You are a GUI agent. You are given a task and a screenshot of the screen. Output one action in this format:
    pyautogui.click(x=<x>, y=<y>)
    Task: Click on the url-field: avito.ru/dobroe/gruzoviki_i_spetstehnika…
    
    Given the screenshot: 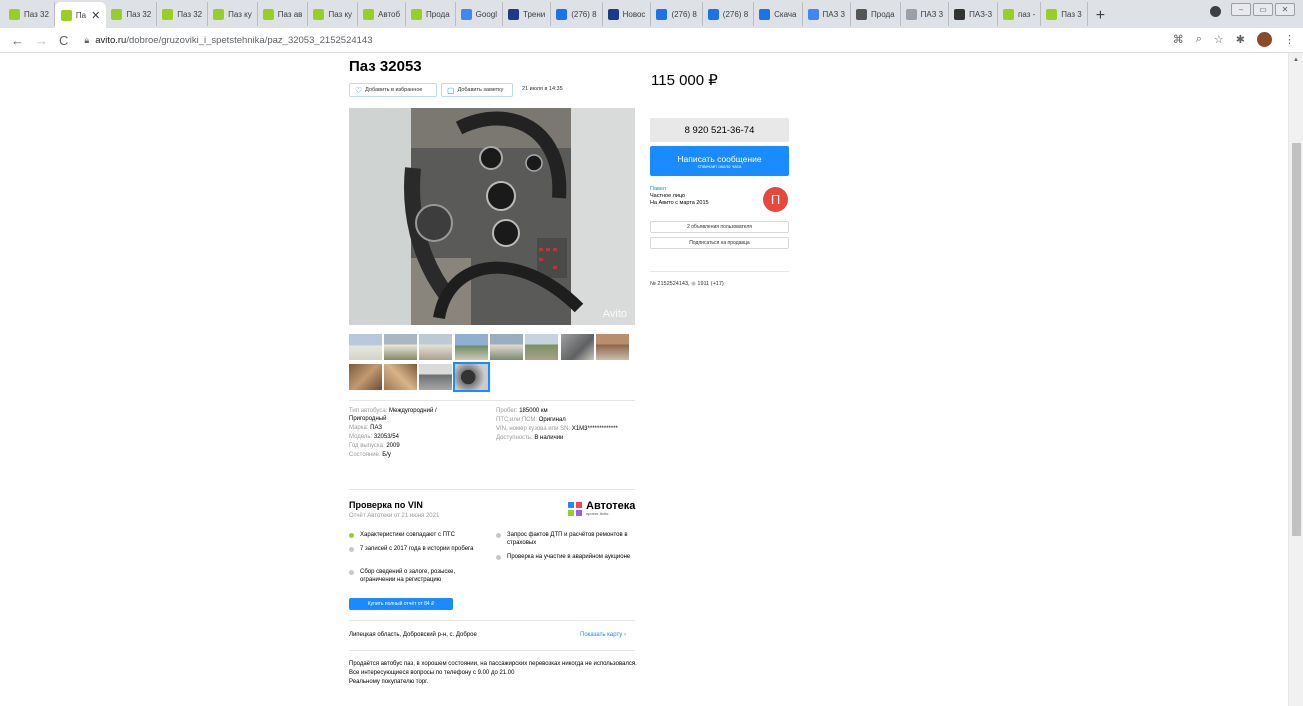 What is the action you would take?
    pyautogui.click(x=233, y=40)
    